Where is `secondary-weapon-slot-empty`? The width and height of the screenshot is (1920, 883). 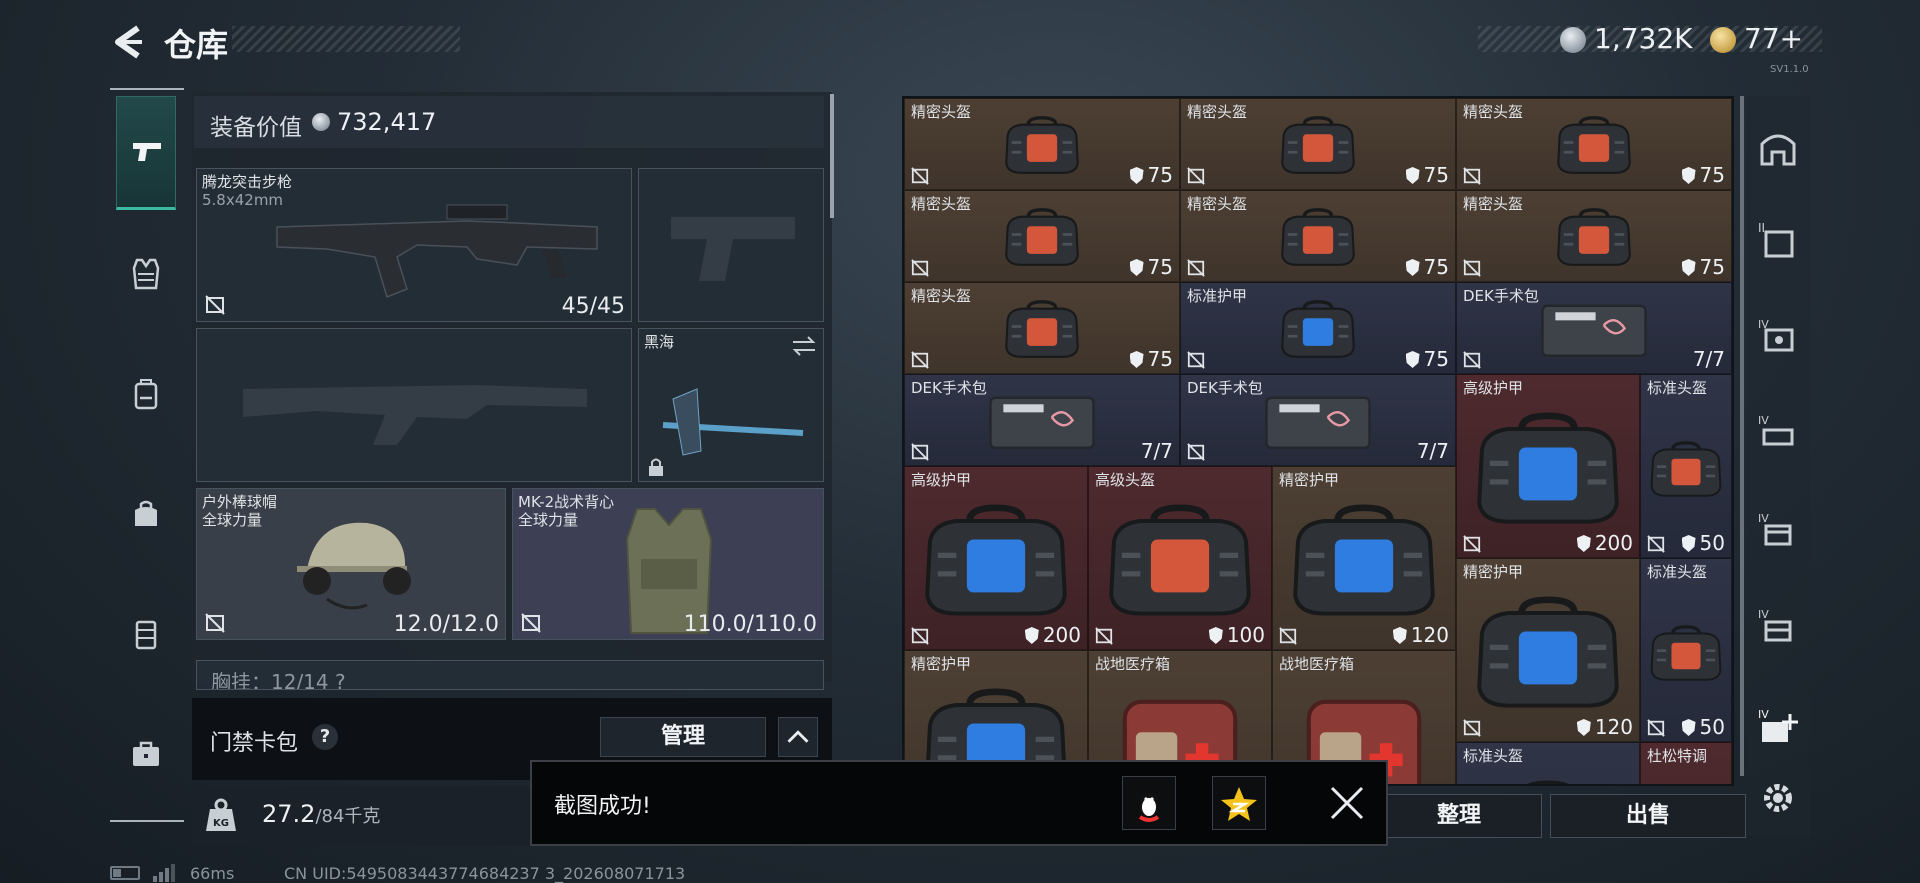
secondary-weapon-slot-empty is located at coordinates (414, 405).